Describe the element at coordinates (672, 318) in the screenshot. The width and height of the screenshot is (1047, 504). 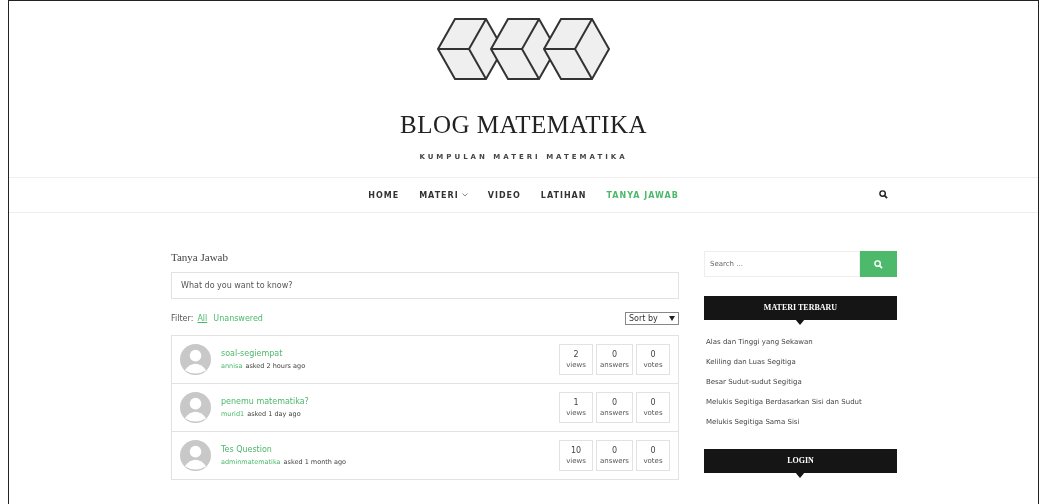
I see `dropdown-arrow-icon` at that location.